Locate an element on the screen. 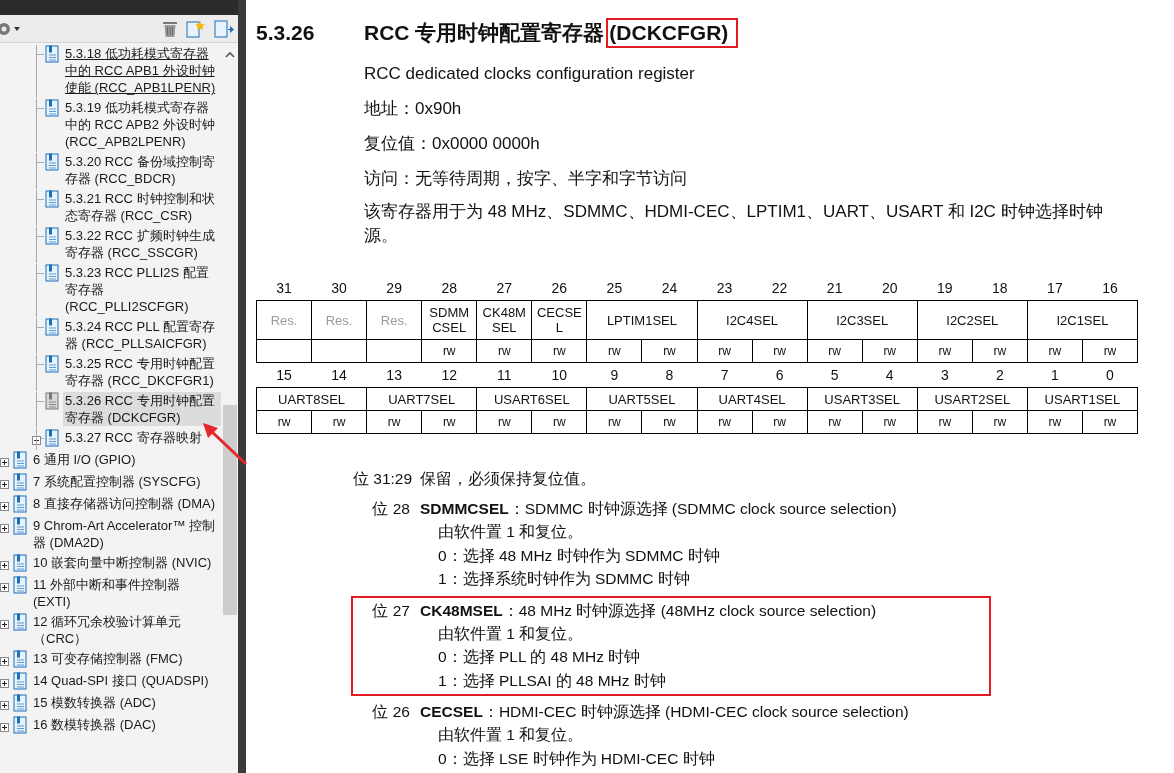 Image resolution: width=1174 pixels, height=773 pixels. bit-label: 位 26 is located at coordinates (390, 712).